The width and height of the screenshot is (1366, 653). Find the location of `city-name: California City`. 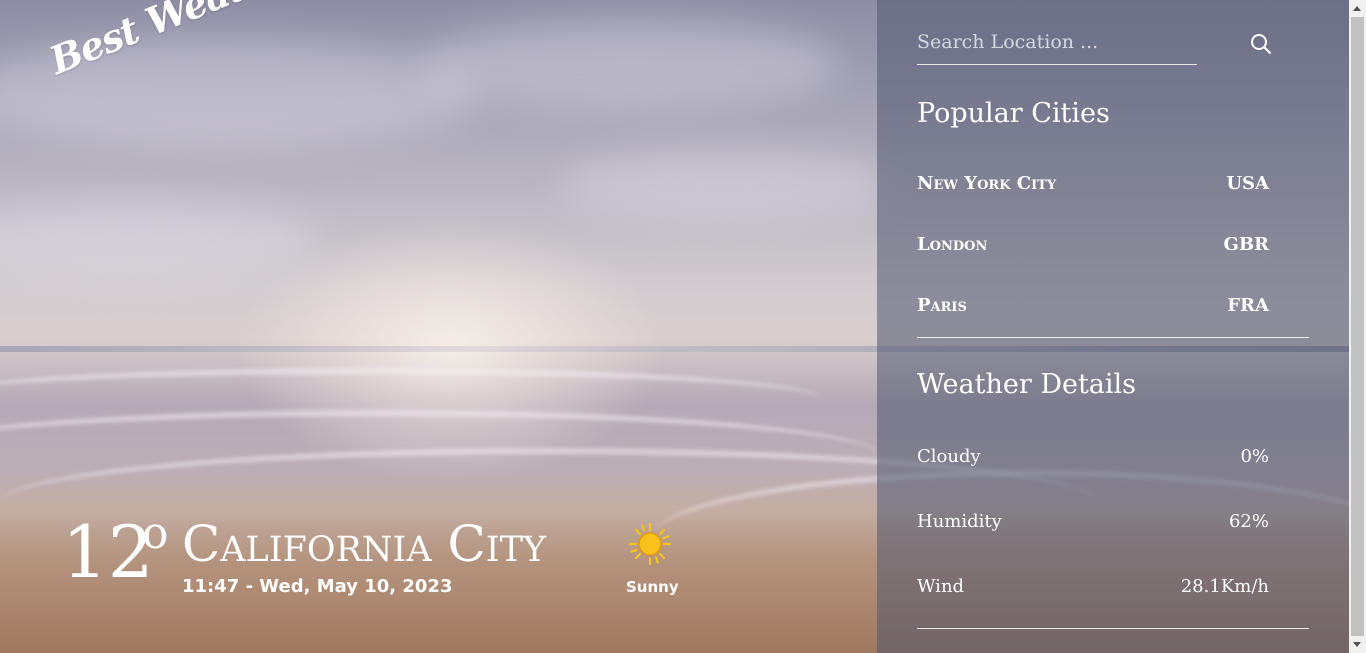

city-name: California City is located at coordinates (364, 544).